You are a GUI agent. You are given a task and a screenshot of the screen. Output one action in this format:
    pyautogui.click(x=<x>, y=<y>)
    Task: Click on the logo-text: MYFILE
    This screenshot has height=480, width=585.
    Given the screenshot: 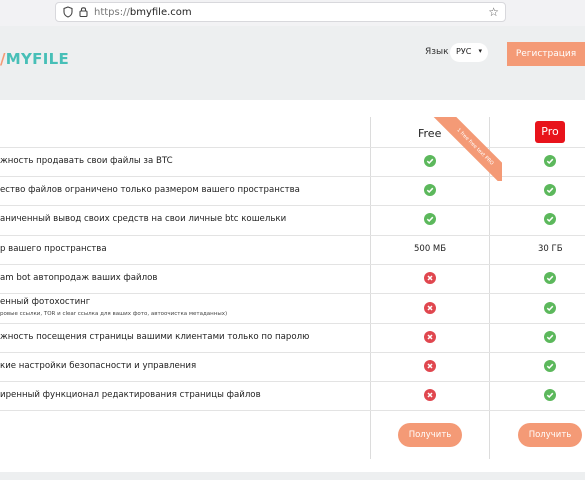 What is the action you would take?
    pyautogui.click(x=37, y=59)
    